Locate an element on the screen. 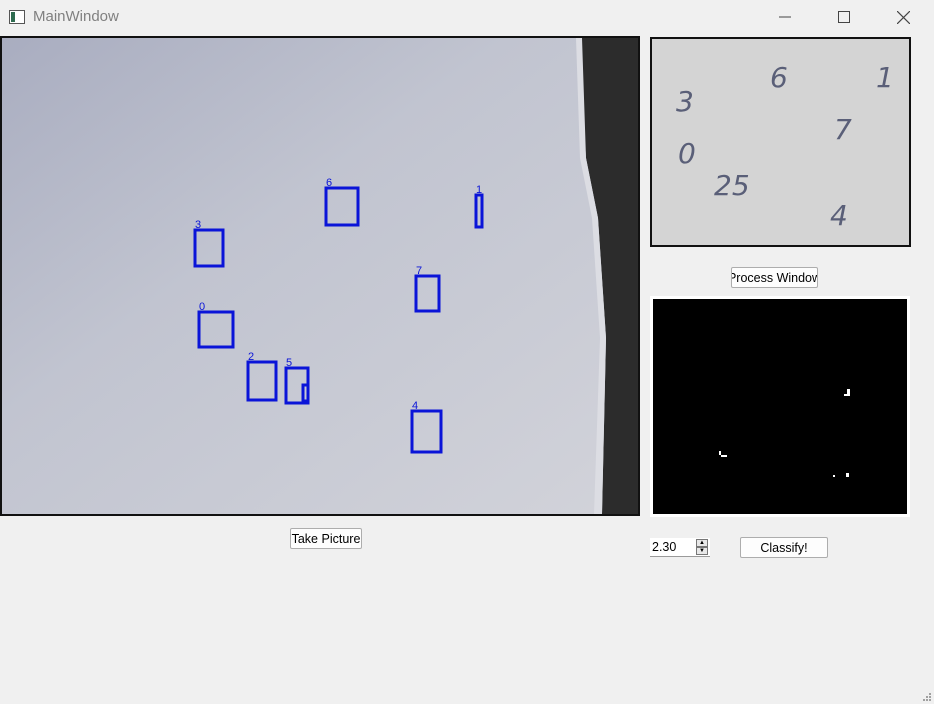 The height and width of the screenshot is (704, 934). maximize-button is located at coordinates (844, 17).